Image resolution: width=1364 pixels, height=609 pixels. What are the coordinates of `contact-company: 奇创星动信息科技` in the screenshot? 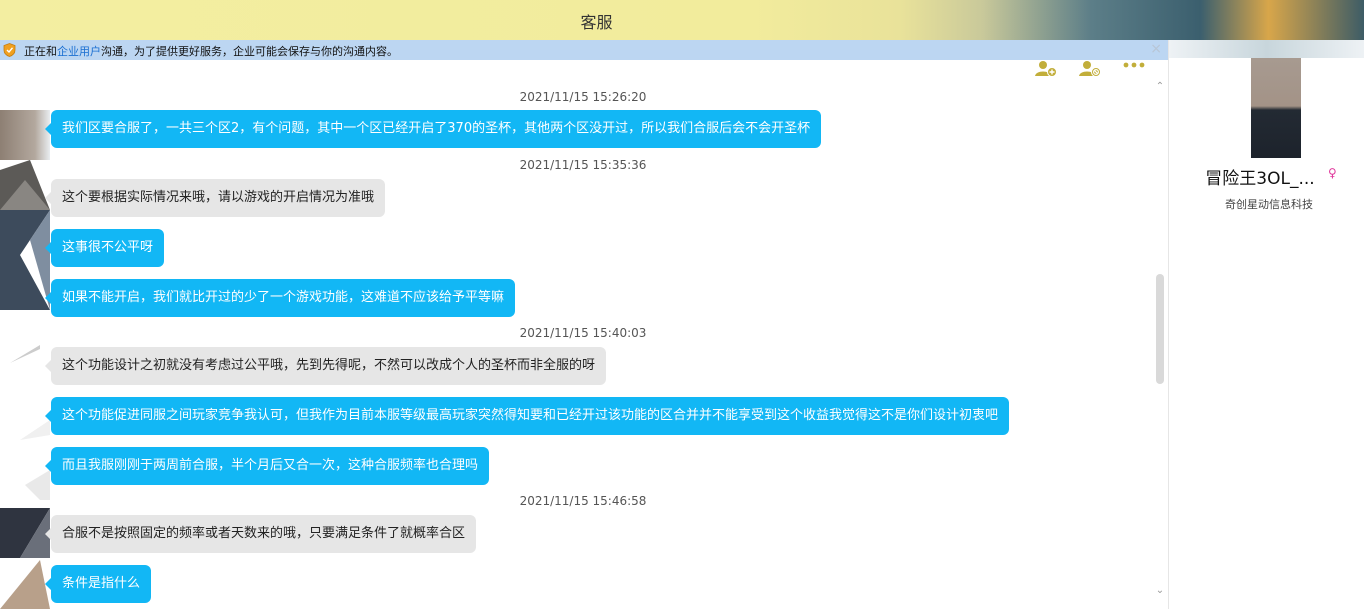 It's located at (1269, 204).